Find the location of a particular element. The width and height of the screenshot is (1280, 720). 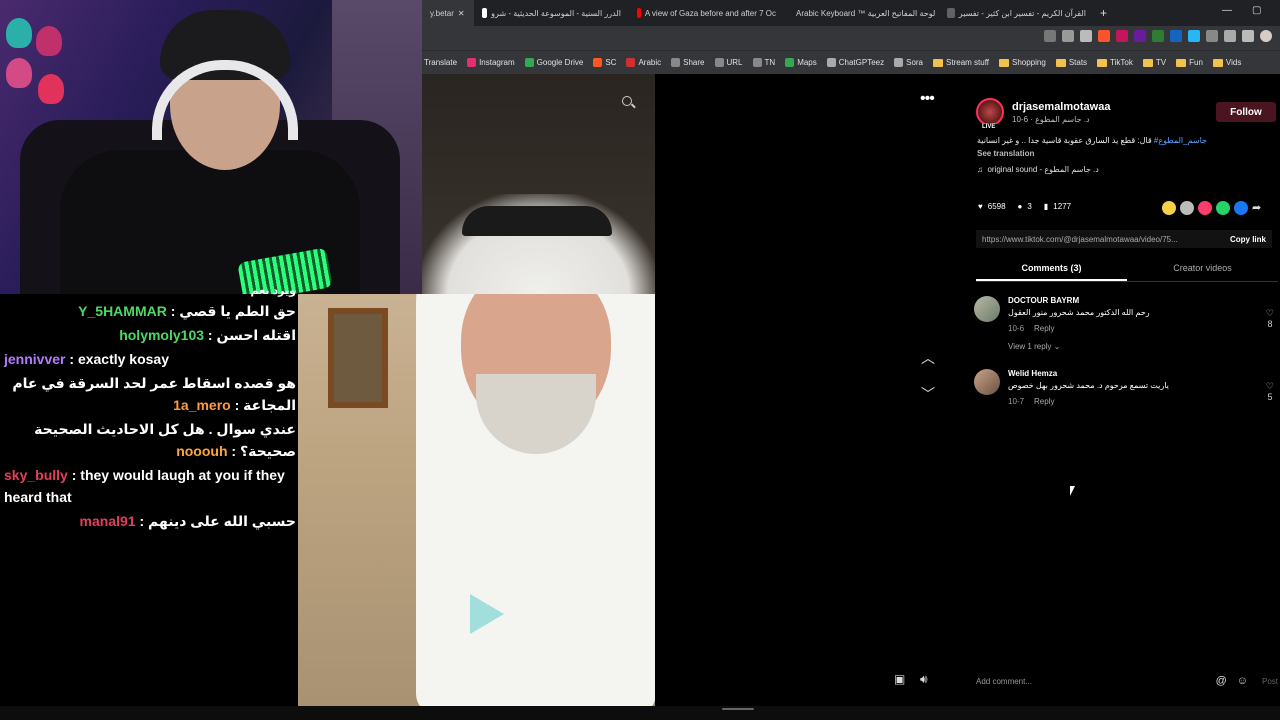

whatsapp-icon is located at coordinates (1223, 208).